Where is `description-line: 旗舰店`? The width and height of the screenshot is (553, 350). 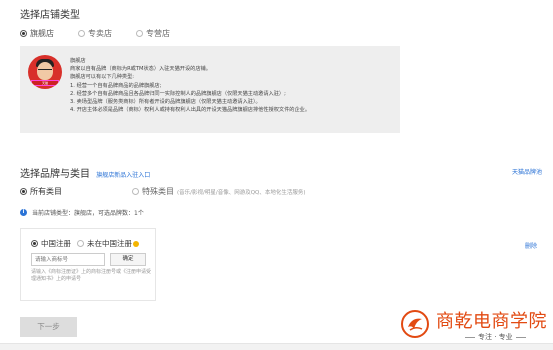 description-line: 旗舰店 is located at coordinates (78, 61).